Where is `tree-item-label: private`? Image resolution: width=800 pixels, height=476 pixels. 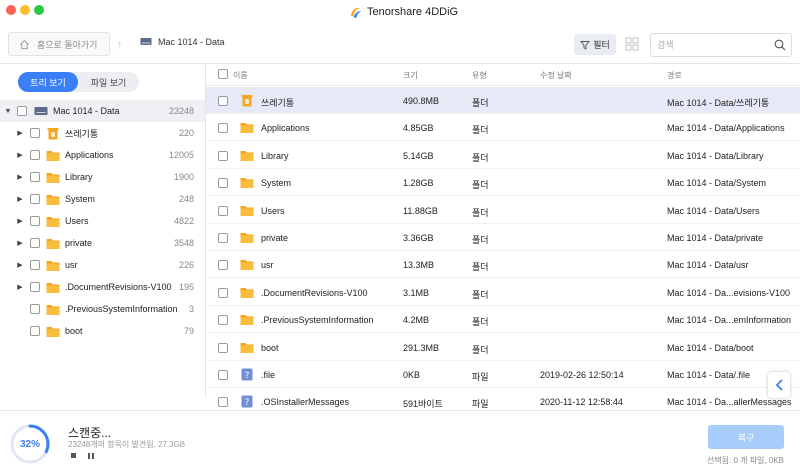
tree-item-label: private is located at coordinates (79, 243).